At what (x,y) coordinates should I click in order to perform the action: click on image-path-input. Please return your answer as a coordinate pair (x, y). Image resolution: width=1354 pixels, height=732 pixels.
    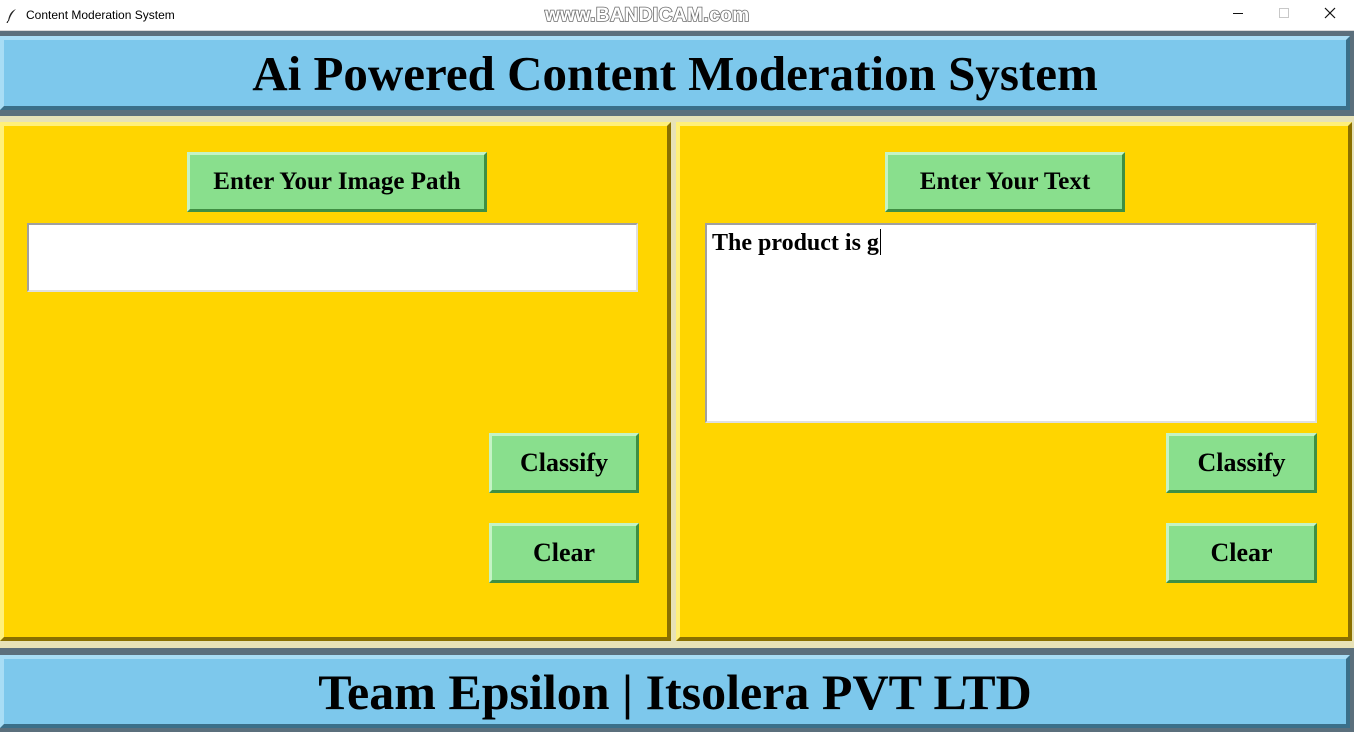
    Looking at the image, I should click on (332, 257).